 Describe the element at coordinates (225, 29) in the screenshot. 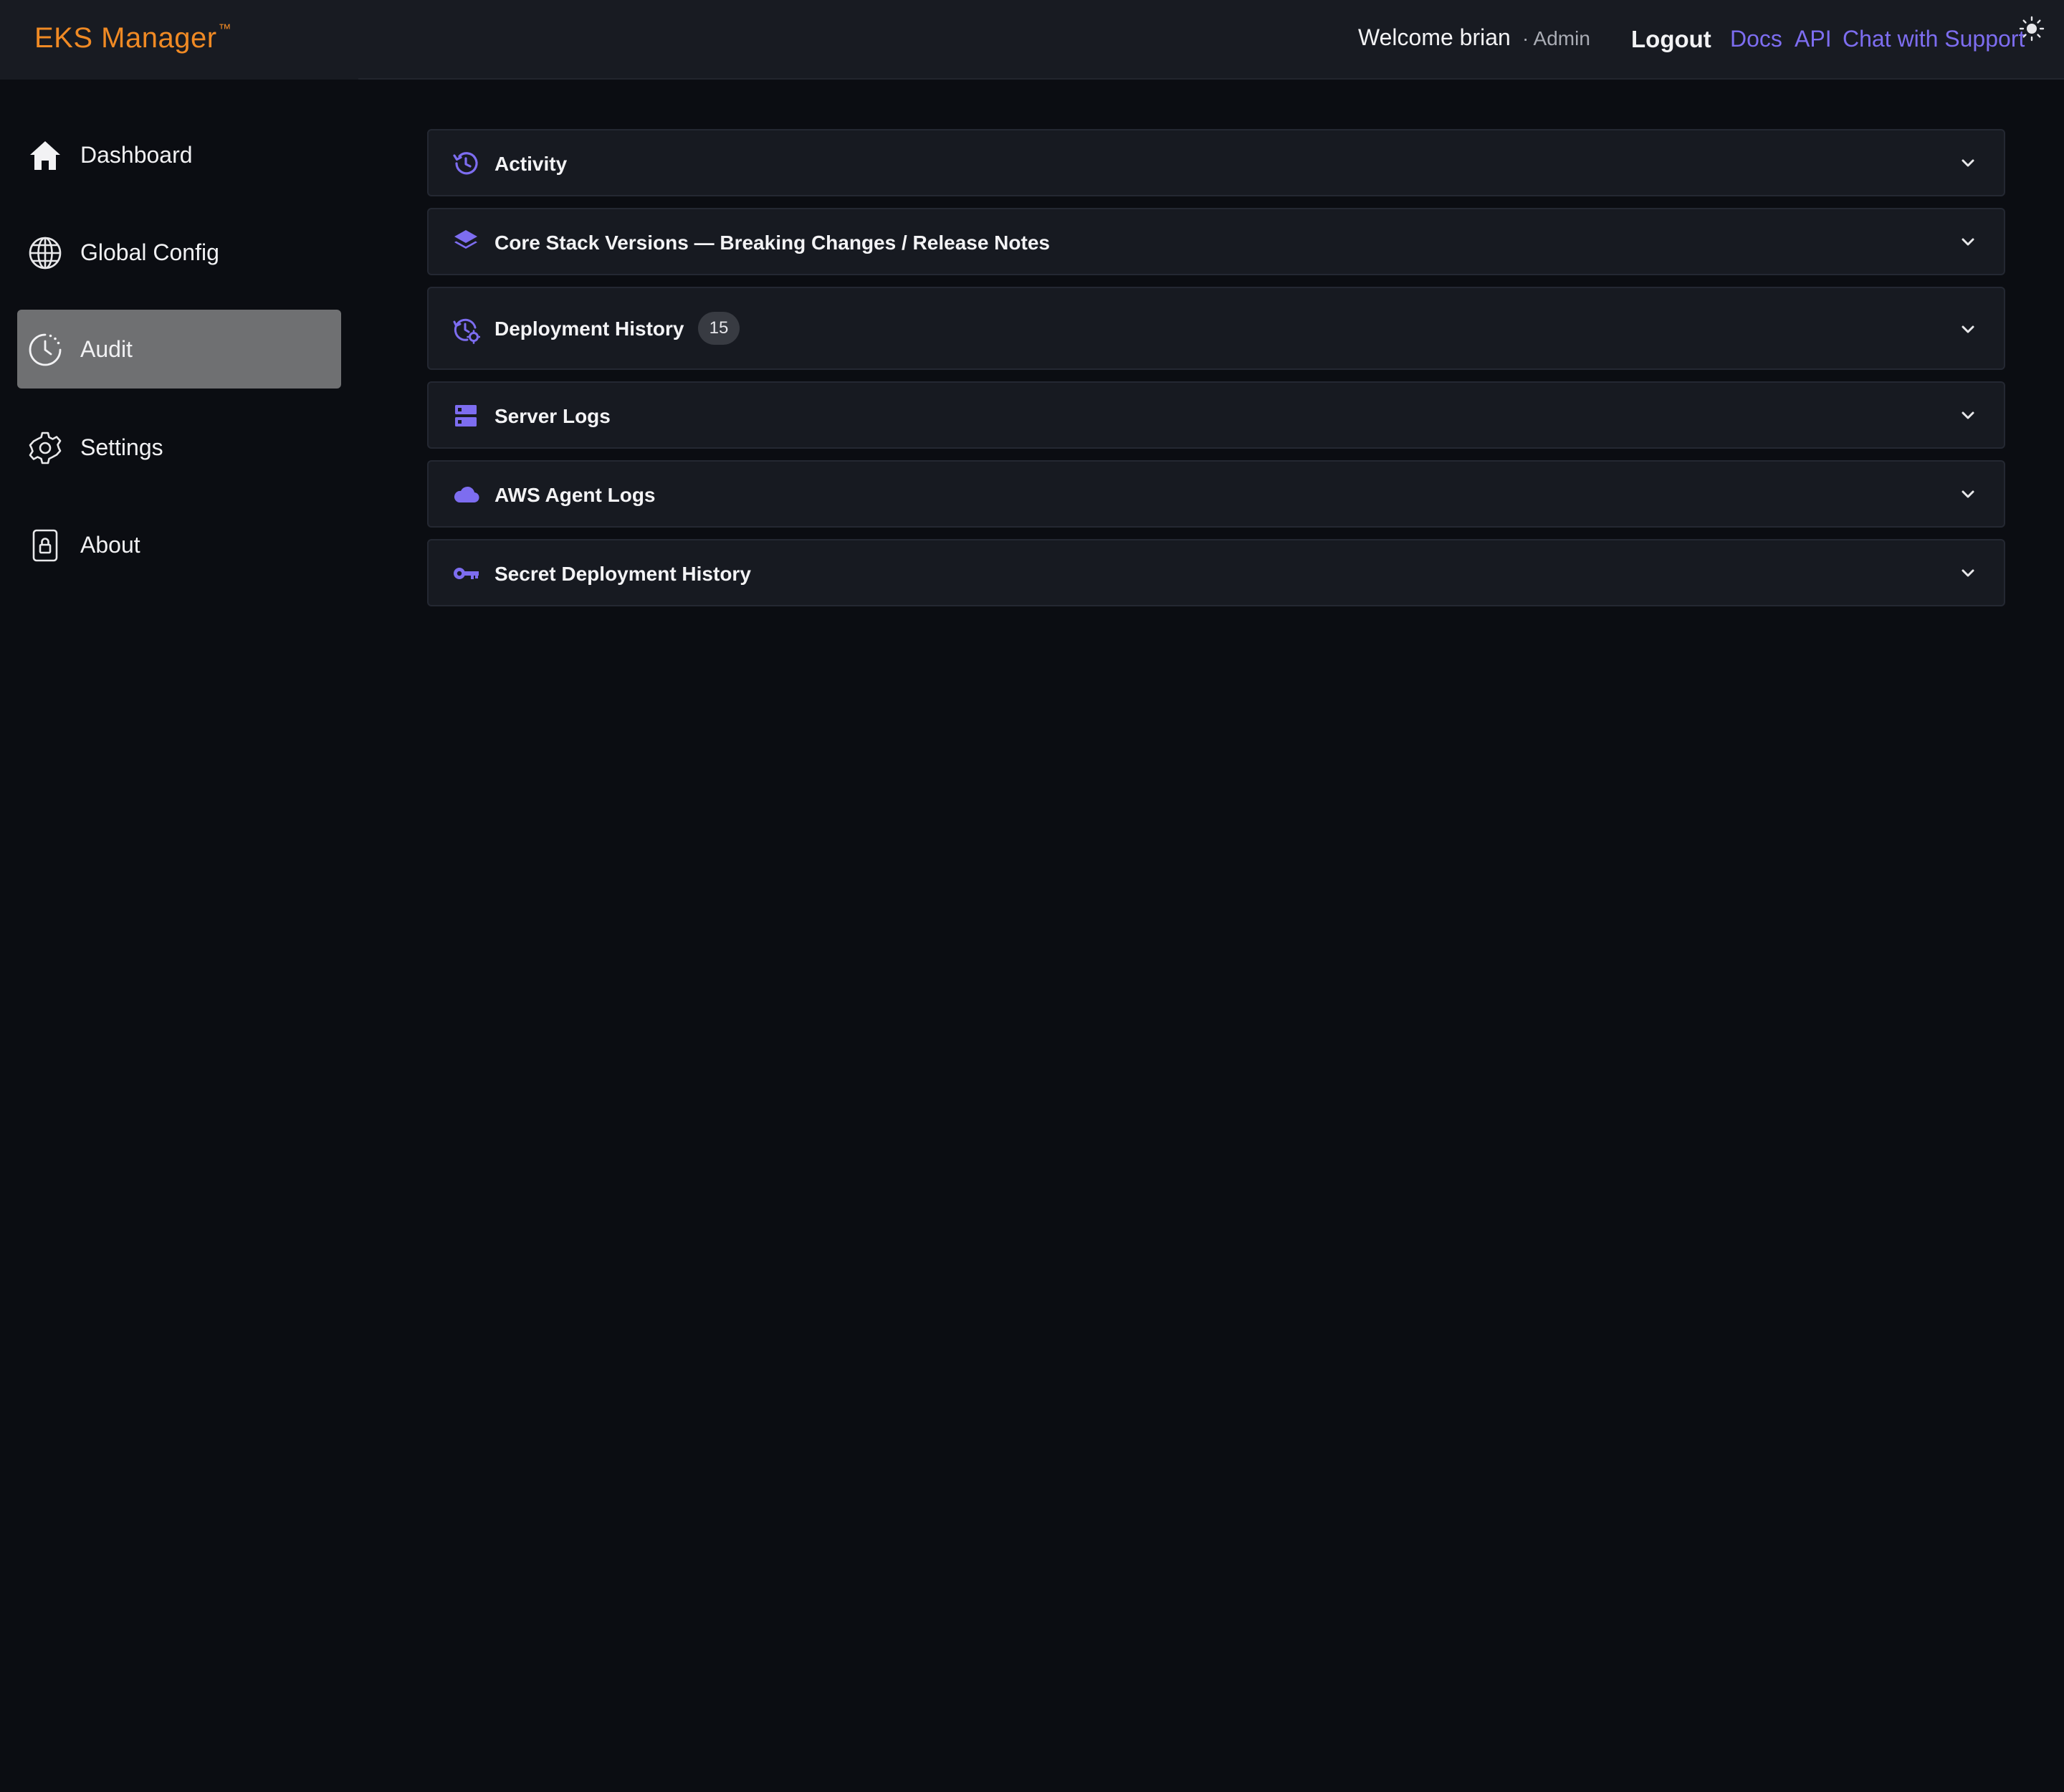

I see `trademark-mark: ™` at that location.